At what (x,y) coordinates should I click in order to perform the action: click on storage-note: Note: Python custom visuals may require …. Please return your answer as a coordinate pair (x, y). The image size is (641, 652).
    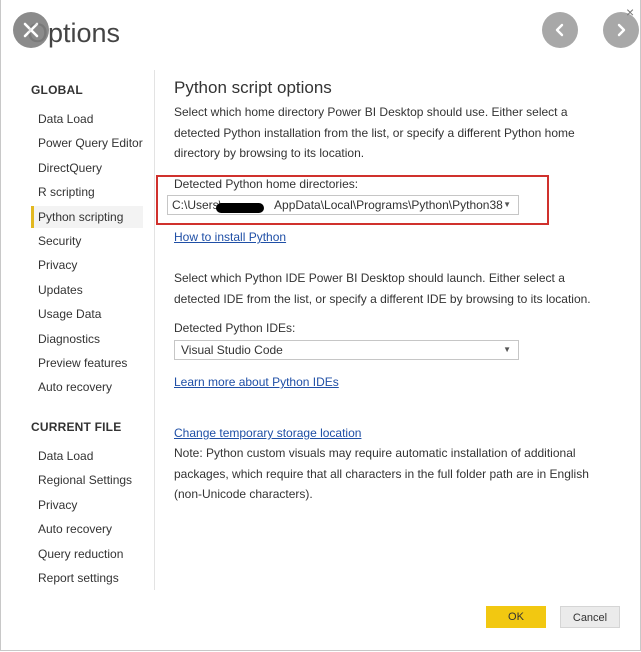
    Looking at the image, I should click on (381, 473).